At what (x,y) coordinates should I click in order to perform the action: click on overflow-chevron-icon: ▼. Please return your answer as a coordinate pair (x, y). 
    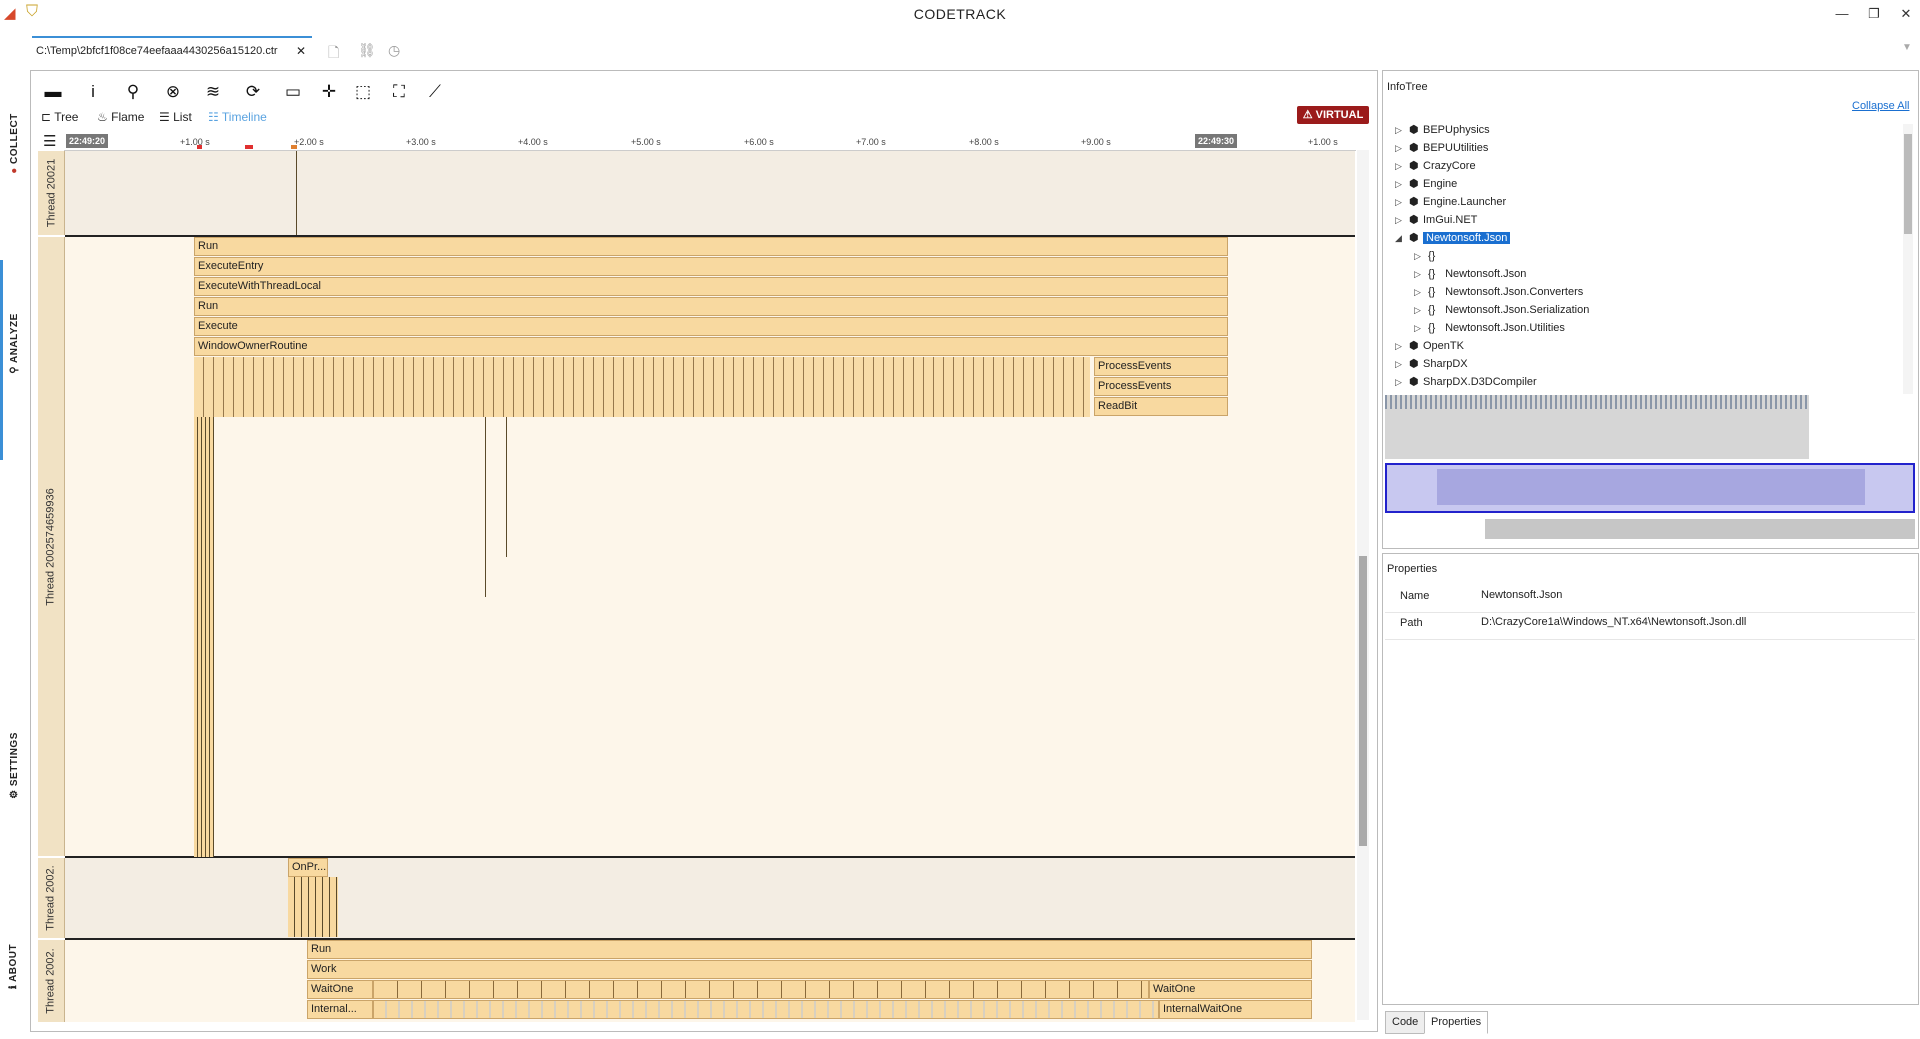
    Looking at the image, I should click on (1907, 47).